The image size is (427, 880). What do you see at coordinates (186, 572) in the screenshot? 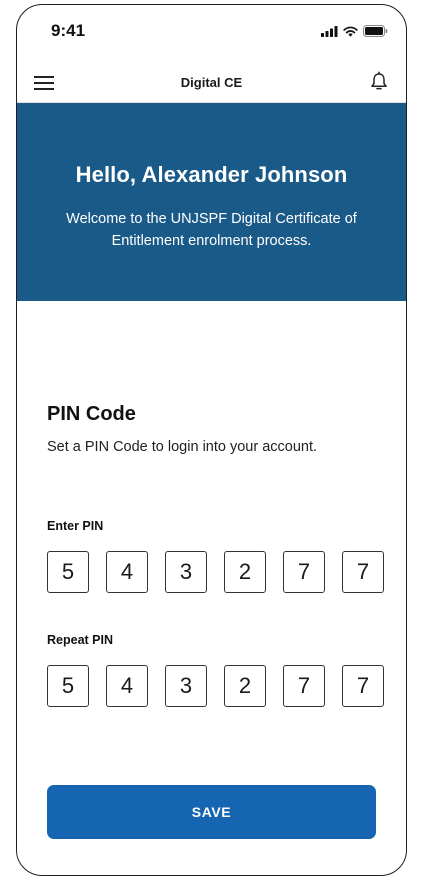
I see `enter-pin-digit-3: 3` at bounding box center [186, 572].